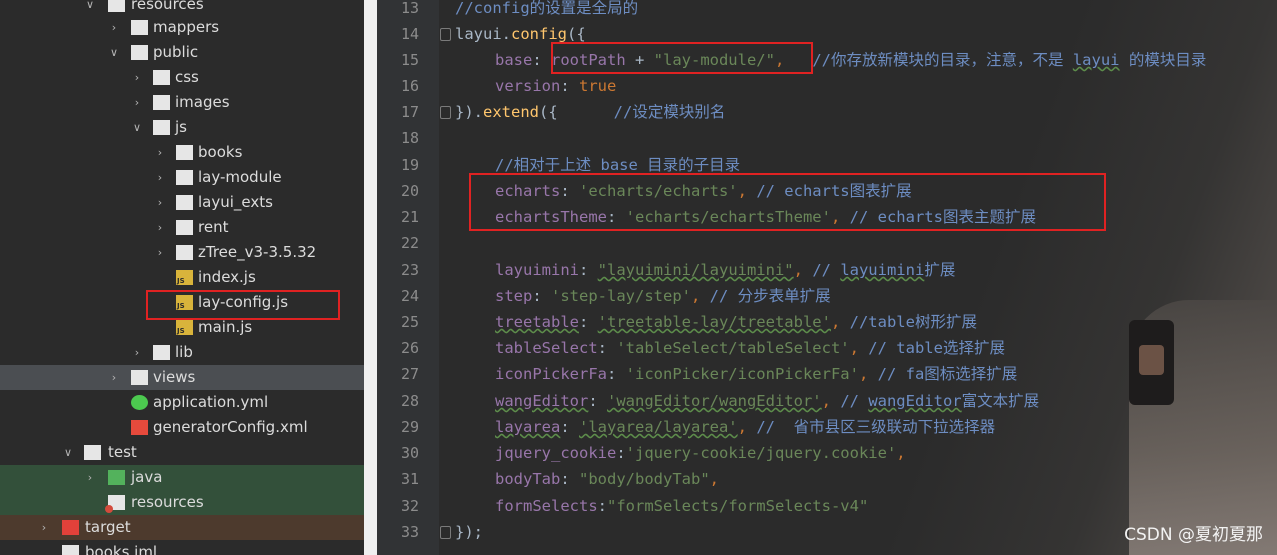  I want to click on tree-item-images: › images, so click(182, 102).